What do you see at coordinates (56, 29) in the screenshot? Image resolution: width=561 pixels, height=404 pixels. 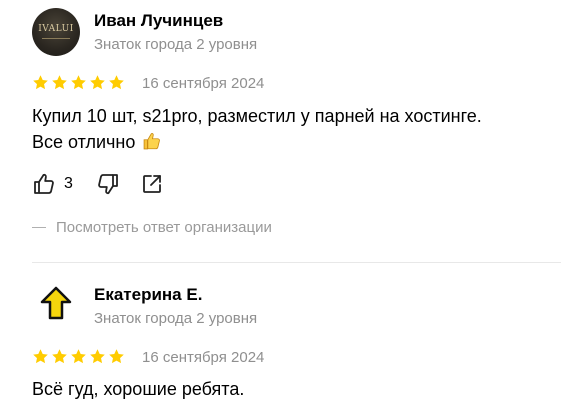 I see `avatar-monogram: IVALUI` at bounding box center [56, 29].